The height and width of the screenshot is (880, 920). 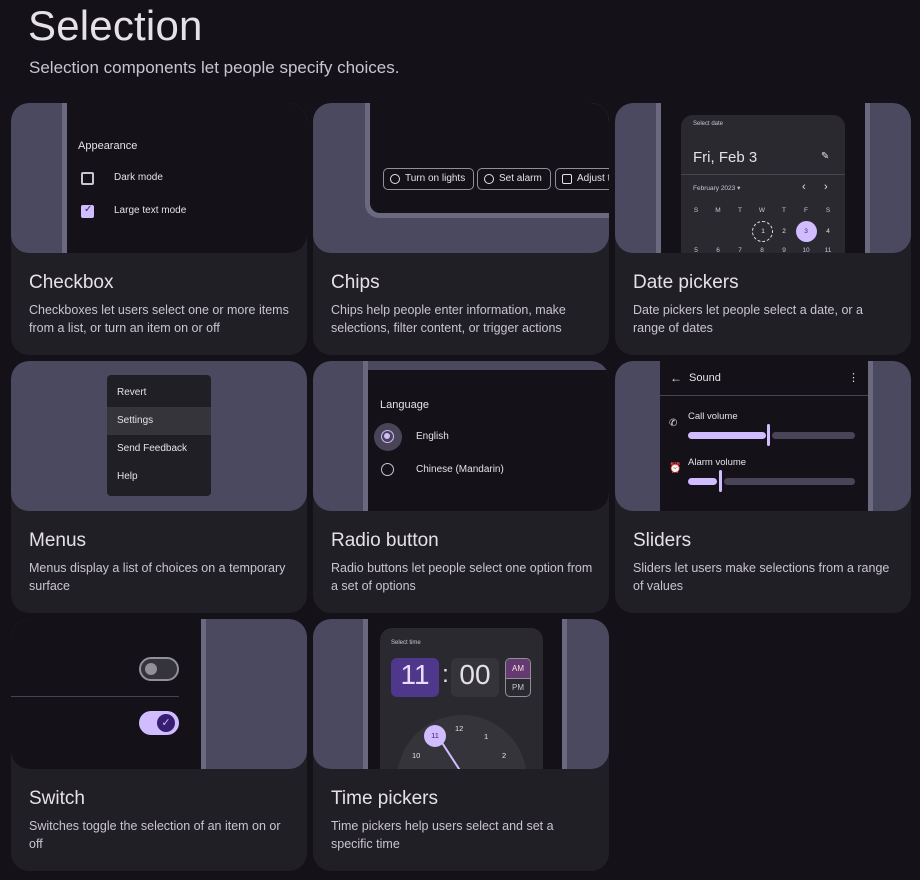 I want to click on dark-mode-label: Dark mode, so click(x=138, y=177).